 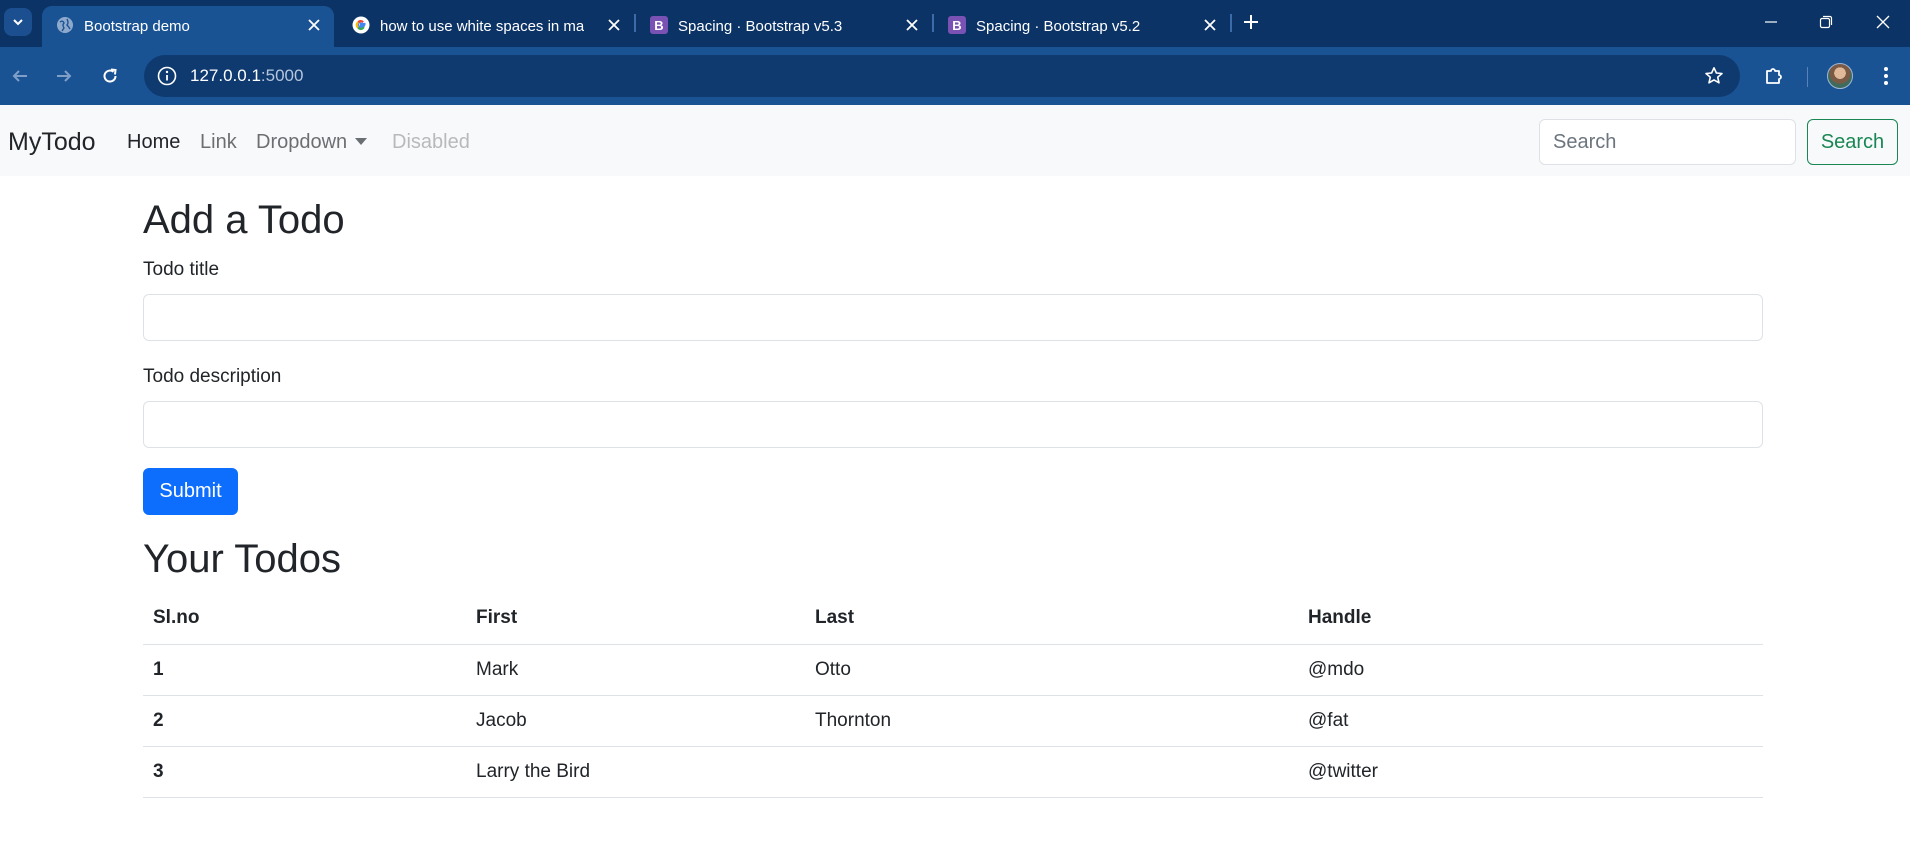 What do you see at coordinates (760, 26) in the screenshot?
I see `tab-title: Spacing · Bootstrap v5.3` at bounding box center [760, 26].